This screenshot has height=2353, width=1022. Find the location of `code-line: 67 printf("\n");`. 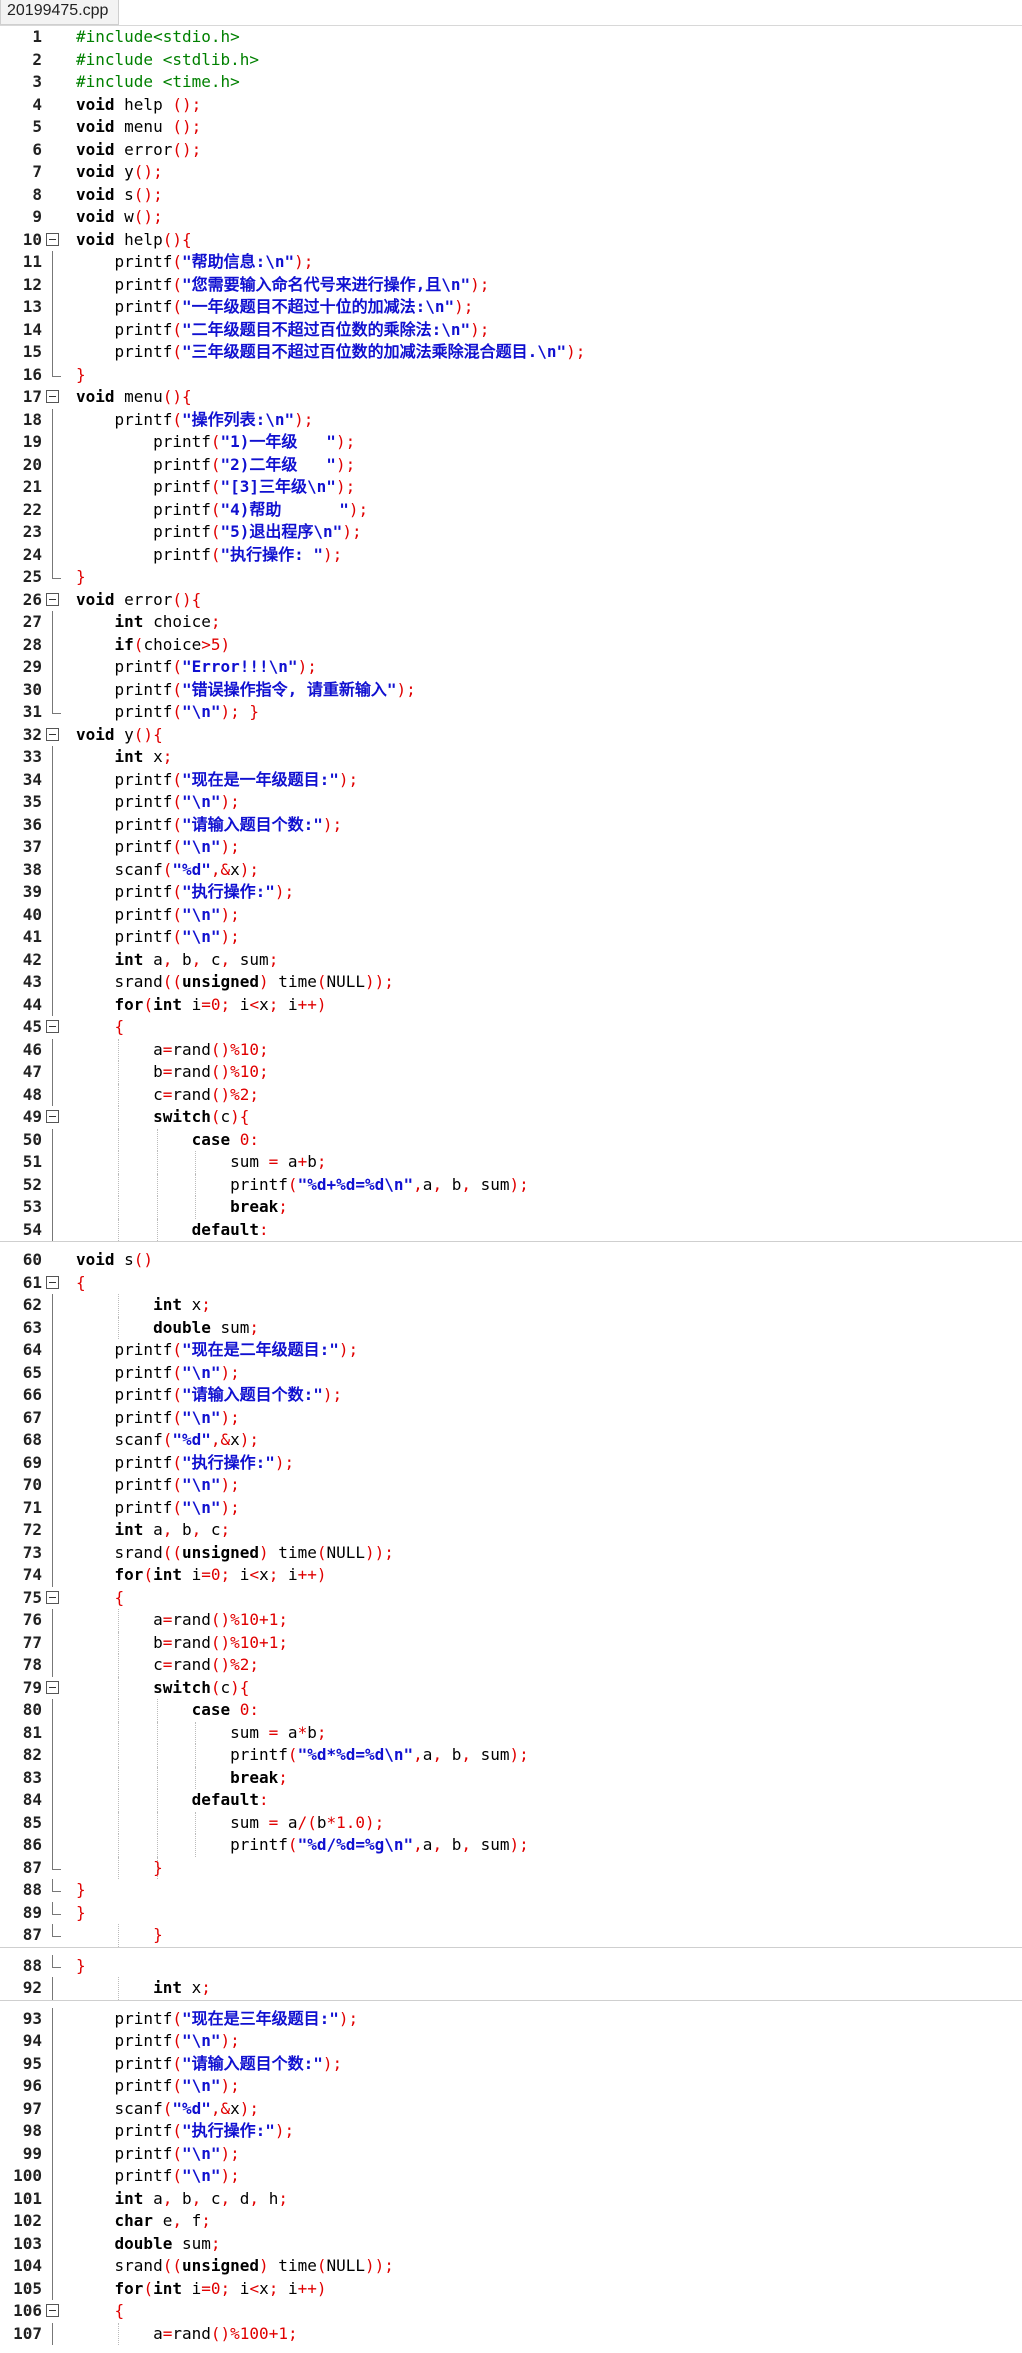

code-line: 67 printf("\n"); is located at coordinates (511, 1417).